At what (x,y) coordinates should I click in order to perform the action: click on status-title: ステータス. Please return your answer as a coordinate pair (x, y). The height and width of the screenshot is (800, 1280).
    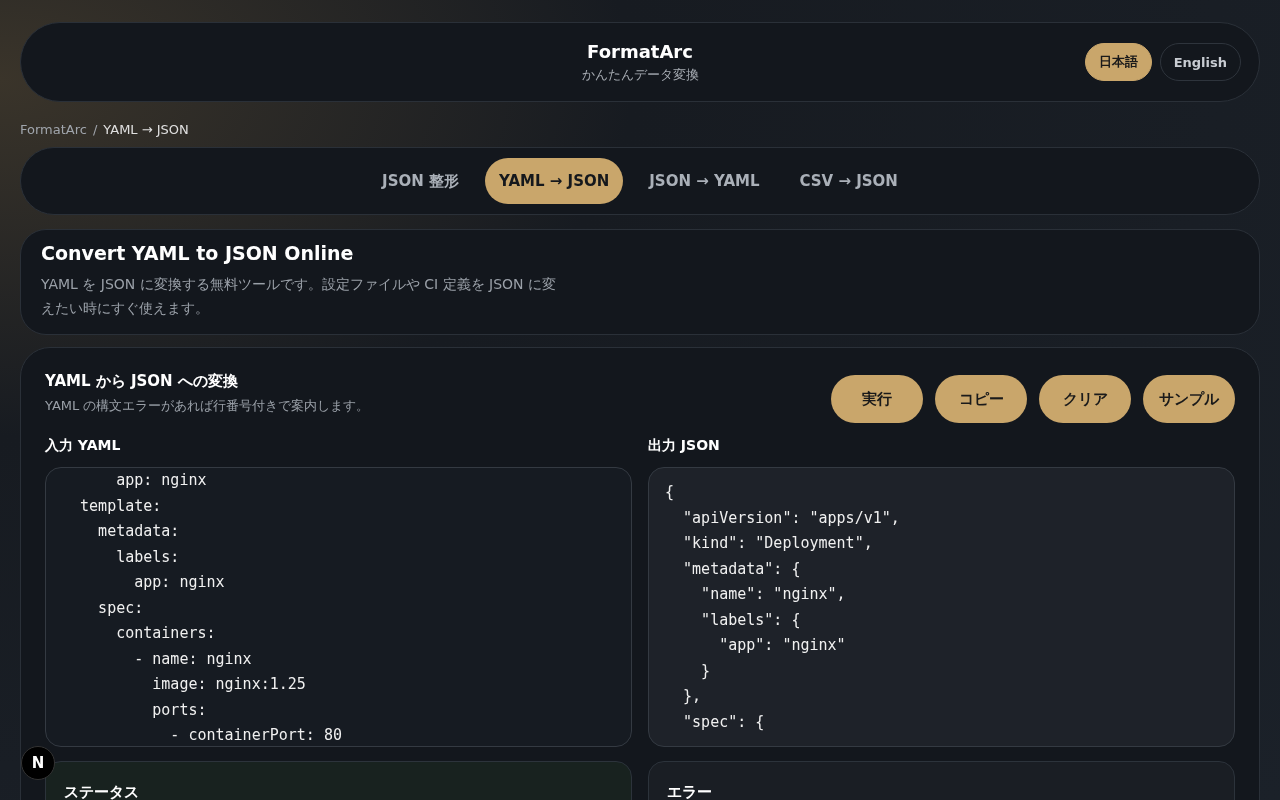
    Looking at the image, I should click on (101, 791).